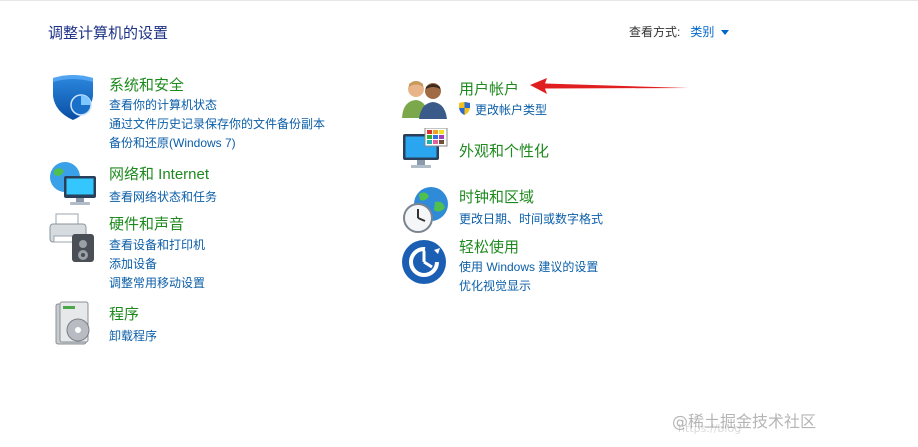  I want to click on category-title-appearance: 外观和个性化, so click(504, 150).